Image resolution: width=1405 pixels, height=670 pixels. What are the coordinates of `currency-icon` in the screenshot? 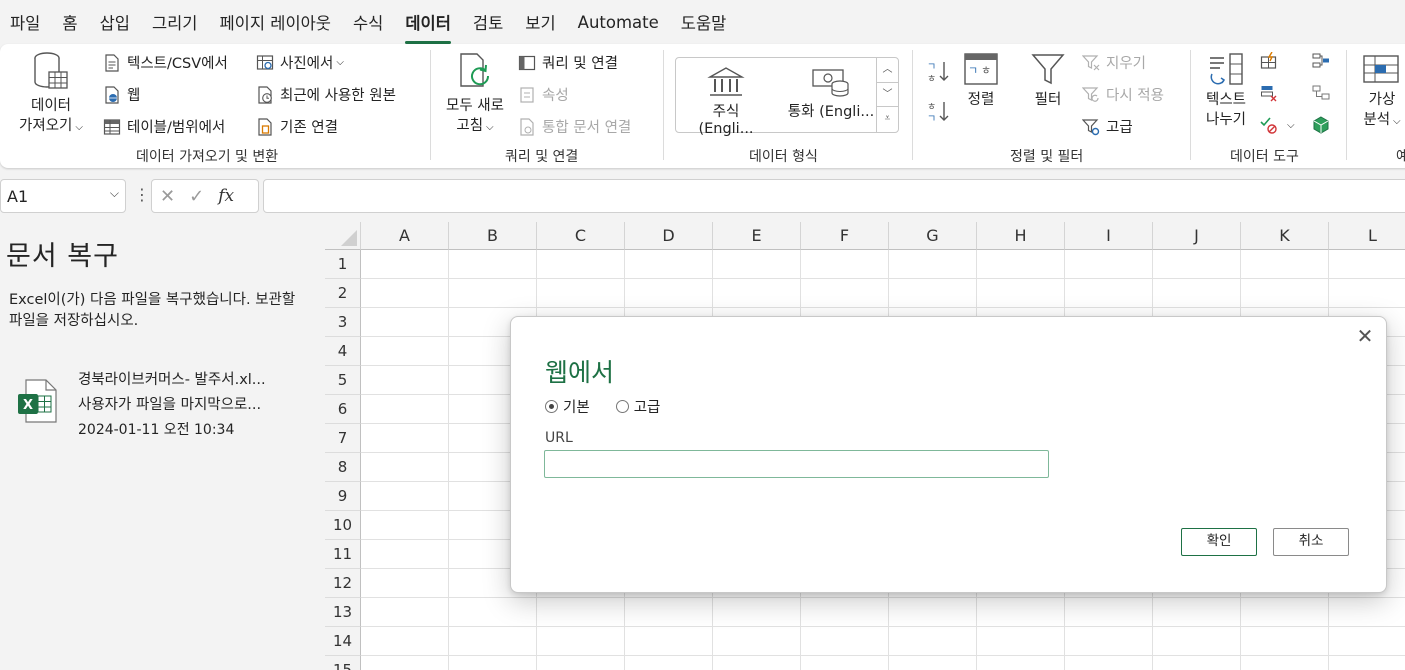 It's located at (830, 83).